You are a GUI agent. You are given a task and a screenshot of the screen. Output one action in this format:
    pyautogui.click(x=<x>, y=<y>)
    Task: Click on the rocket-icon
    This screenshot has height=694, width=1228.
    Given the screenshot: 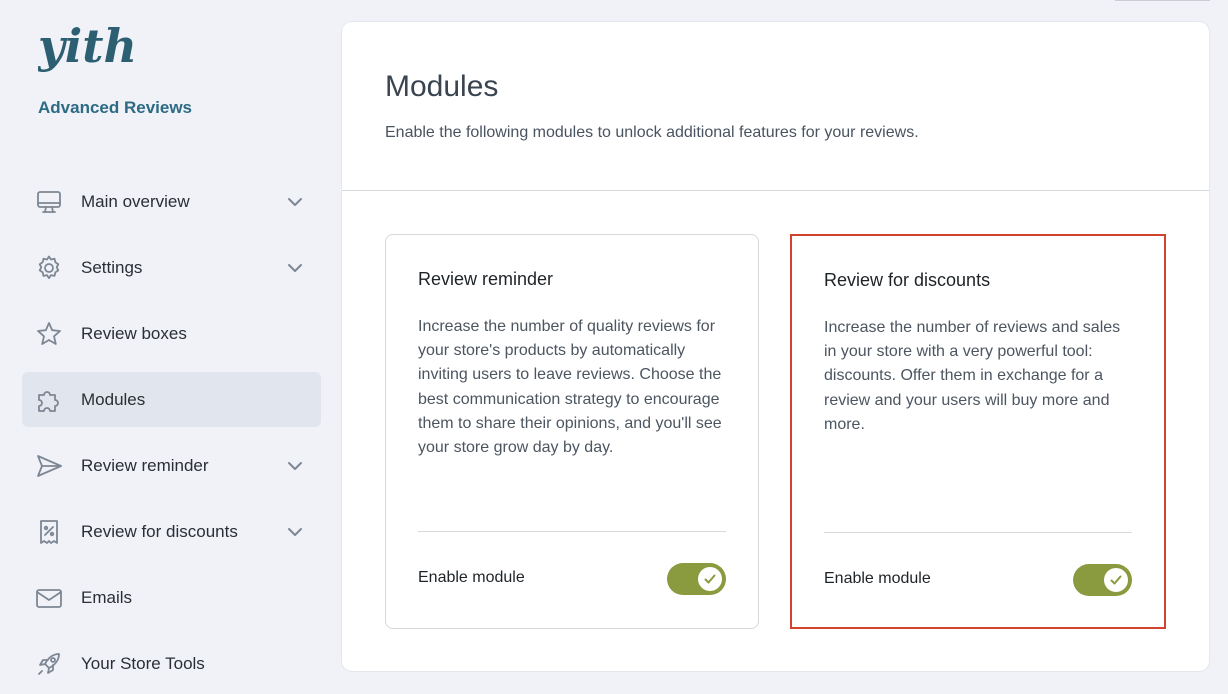 What is the action you would take?
    pyautogui.click(x=49, y=664)
    